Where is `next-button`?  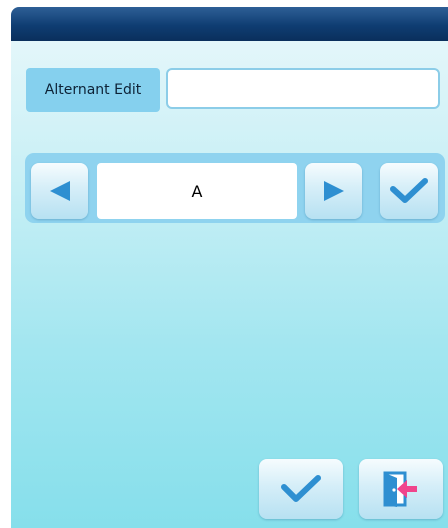 next-button is located at coordinates (333, 191).